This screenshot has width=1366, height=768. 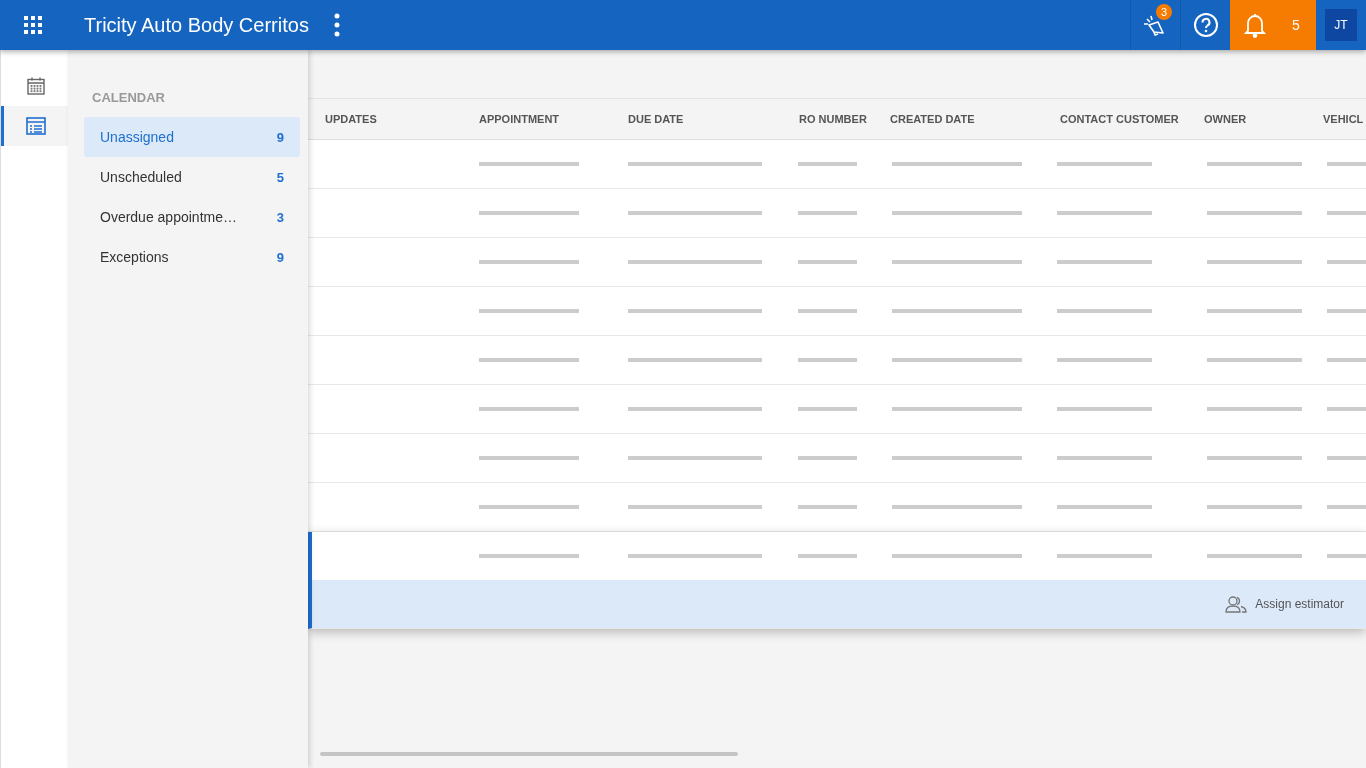 What do you see at coordinates (192, 137) in the screenshot?
I see `sidebar-item: Unassigned 9` at bounding box center [192, 137].